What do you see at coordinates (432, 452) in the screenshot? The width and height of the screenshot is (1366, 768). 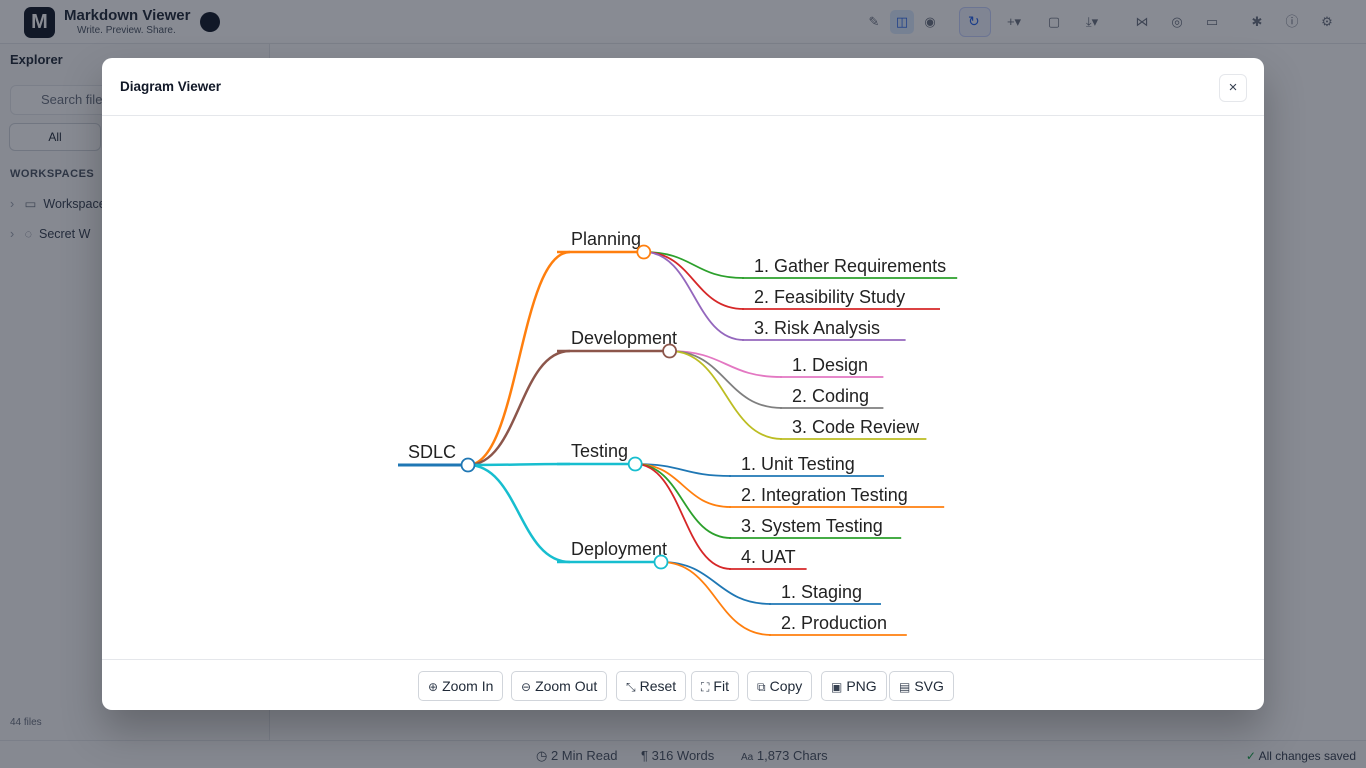 I see `mindmap-root-label: SDLC` at bounding box center [432, 452].